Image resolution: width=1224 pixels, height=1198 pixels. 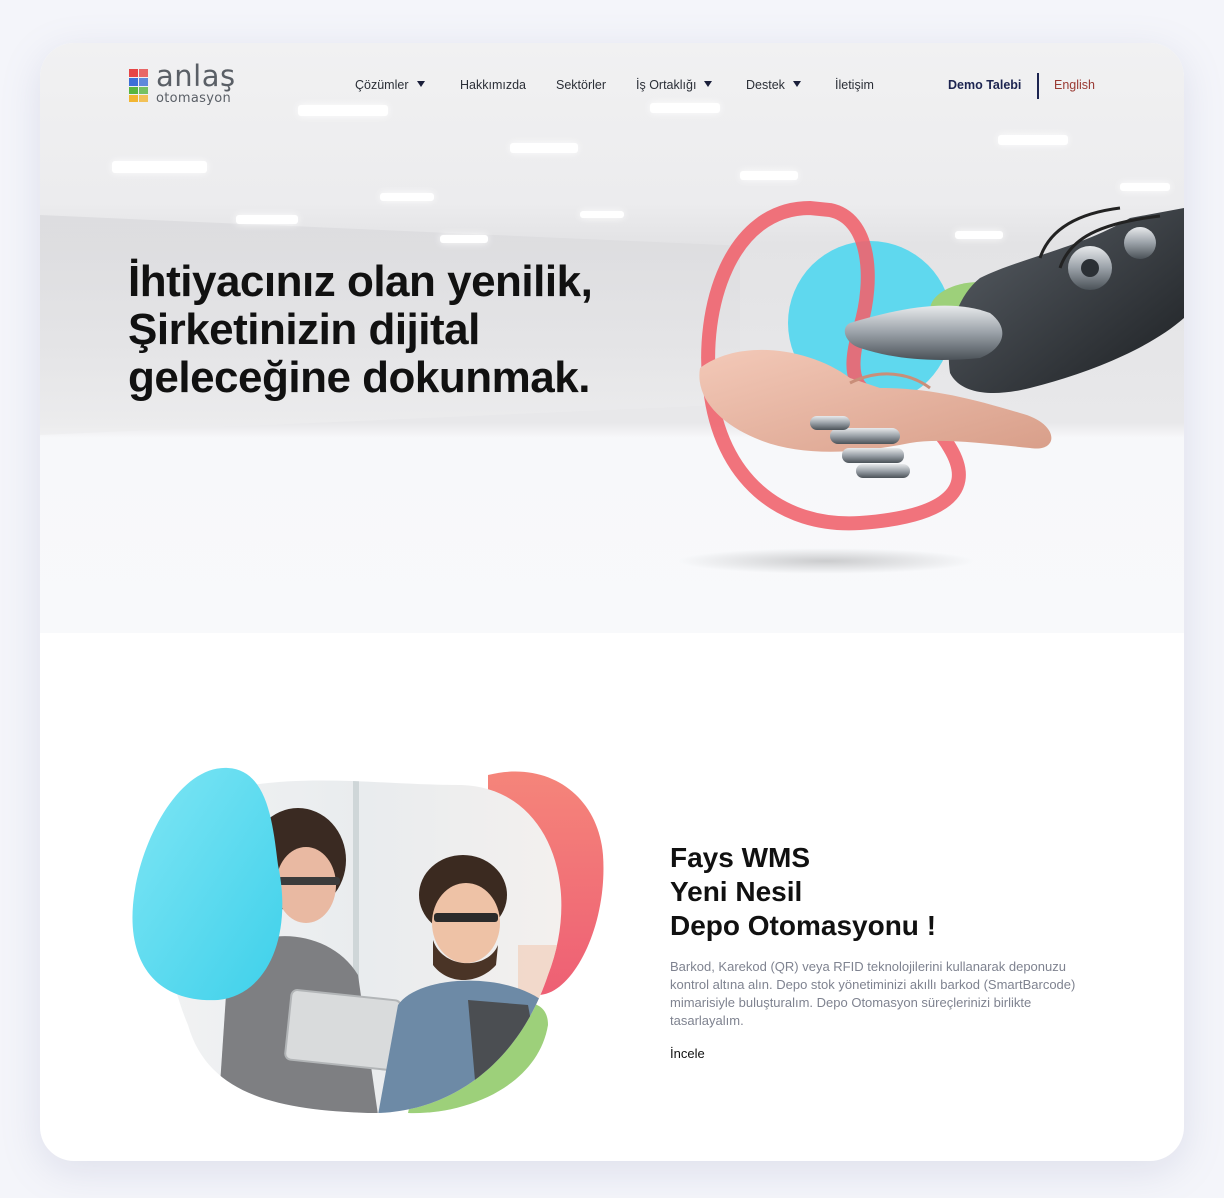 I want to click on human-robot-handshake-icon, so click(x=941, y=365).